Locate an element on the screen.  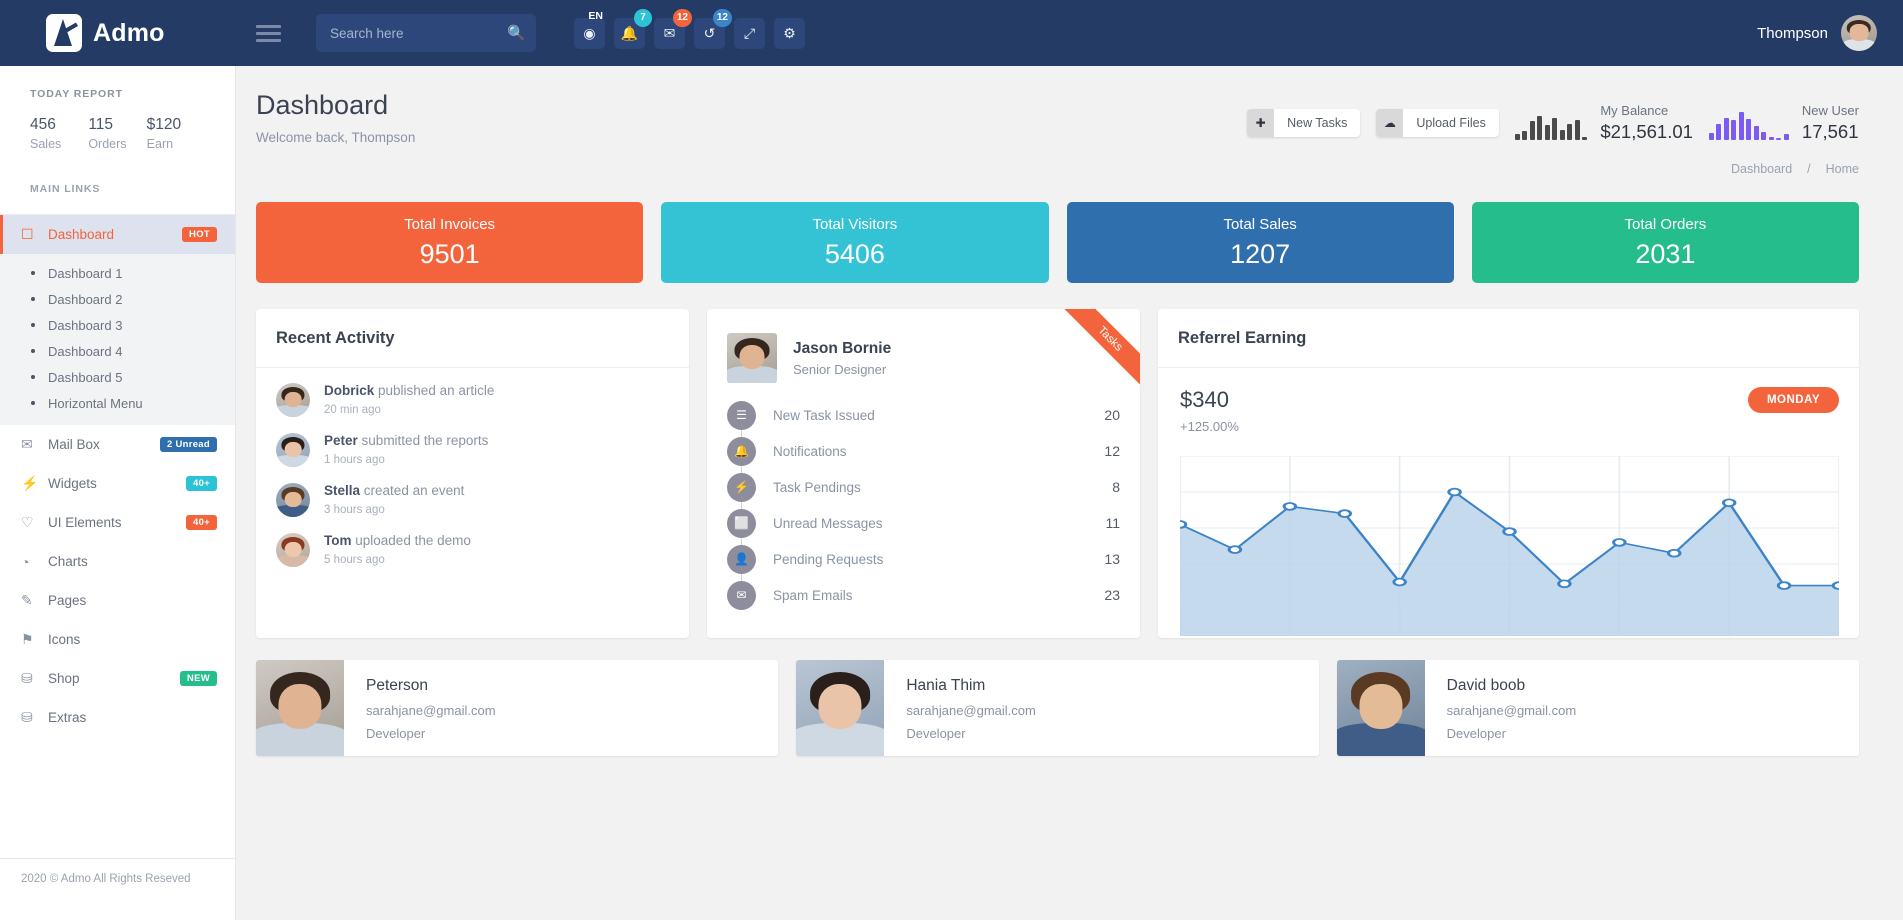
task-row: ✉ Spam Emails 23 is located at coordinates (923, 595).